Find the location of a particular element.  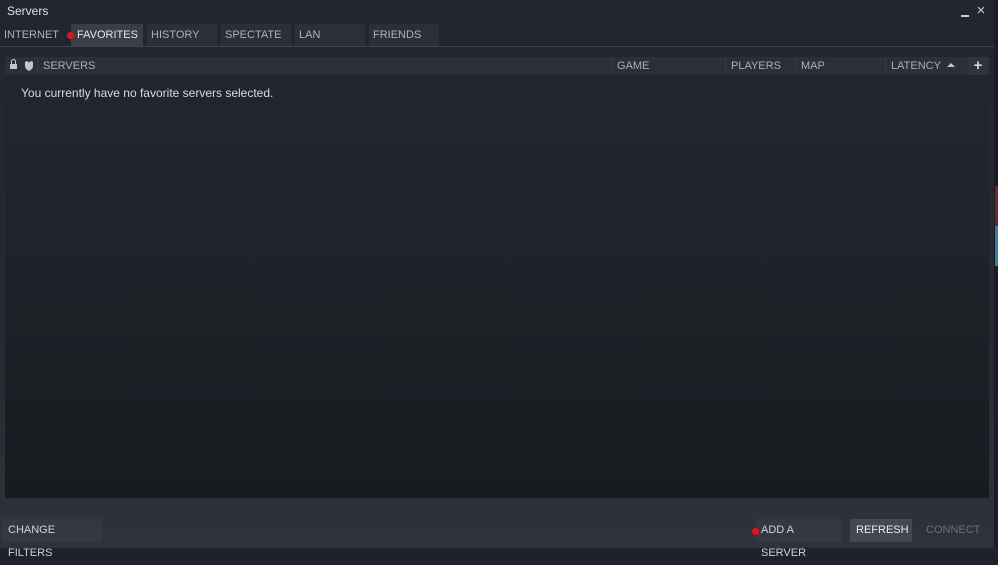

add-column-button: + is located at coordinates (978, 66).